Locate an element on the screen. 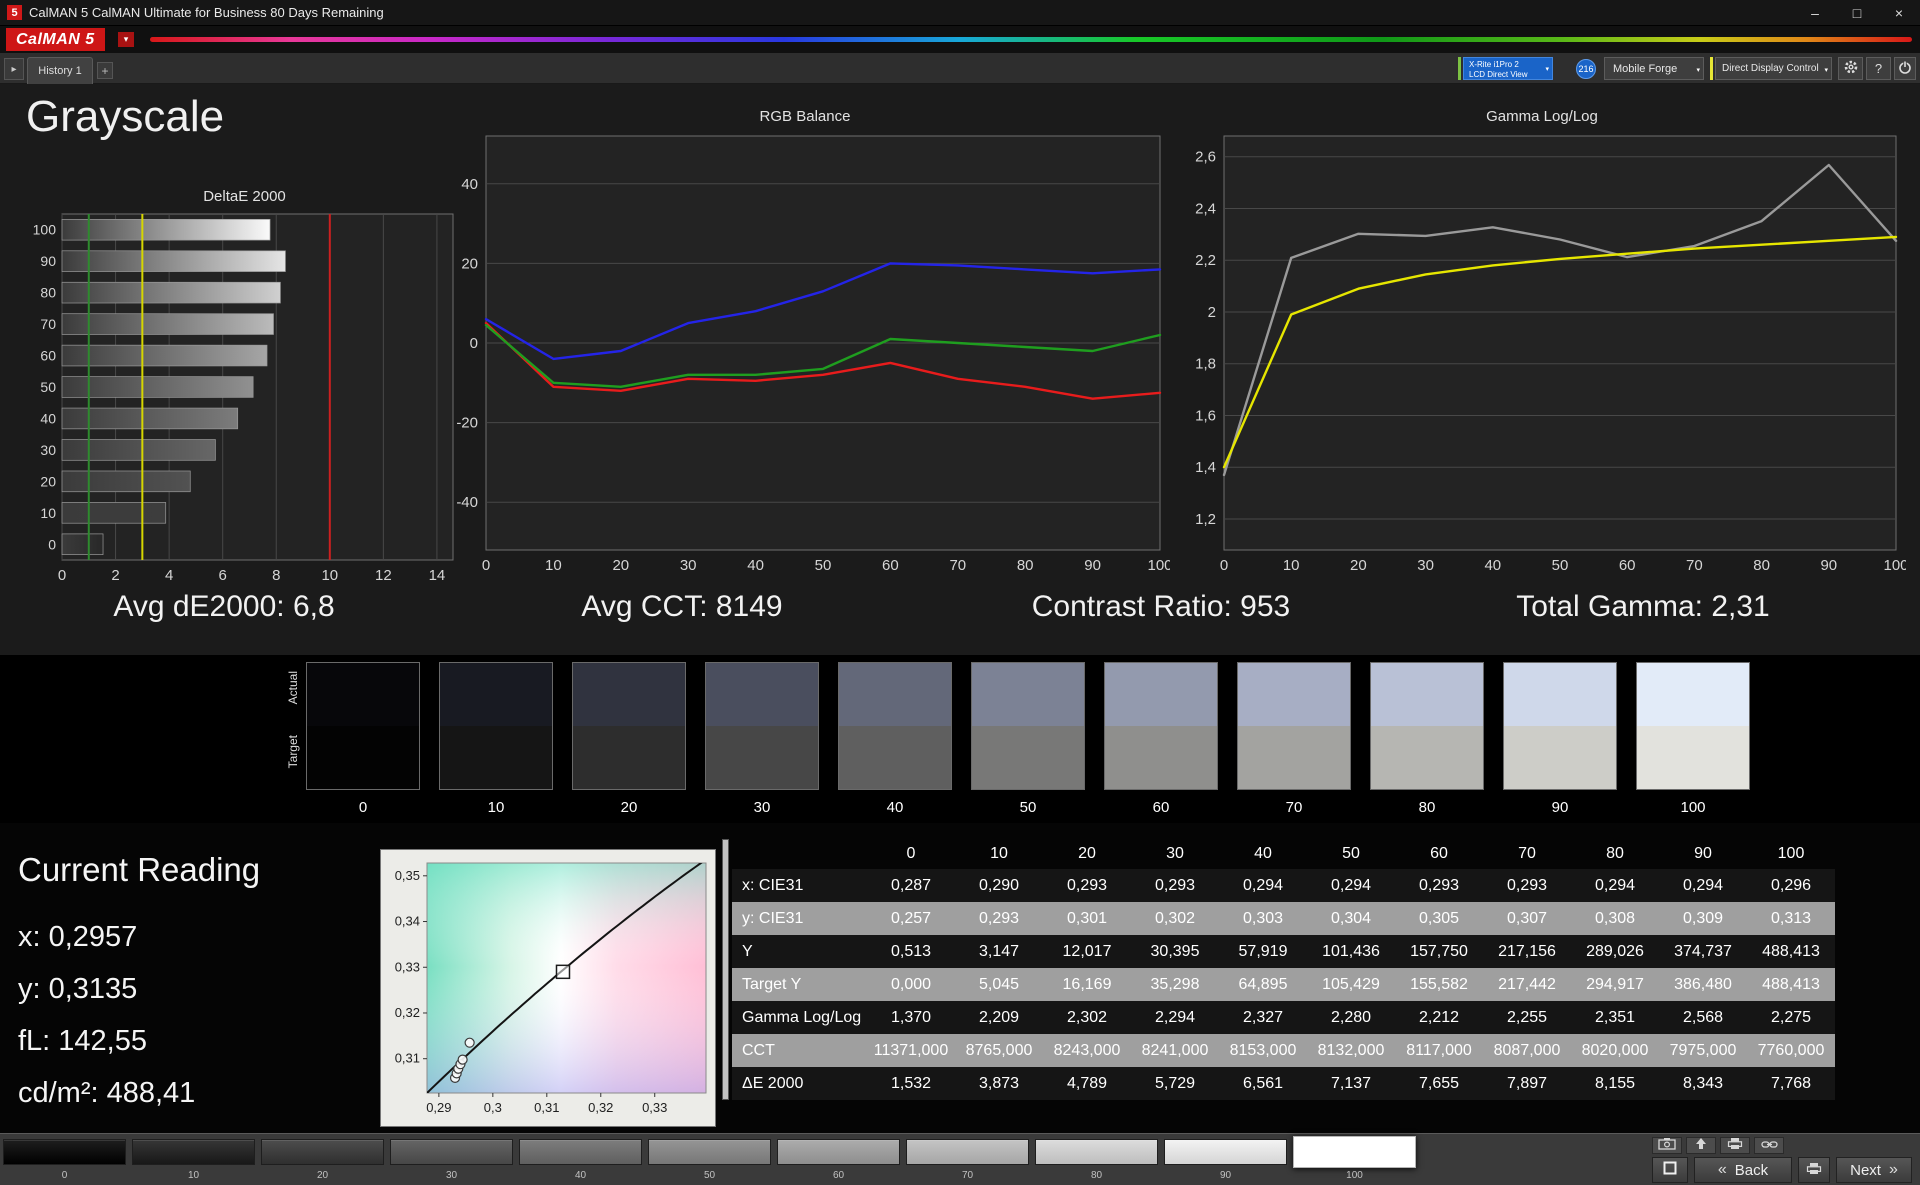 This screenshot has height=1185, width=1920. table-cell: 11371,000 is located at coordinates (911, 1050).